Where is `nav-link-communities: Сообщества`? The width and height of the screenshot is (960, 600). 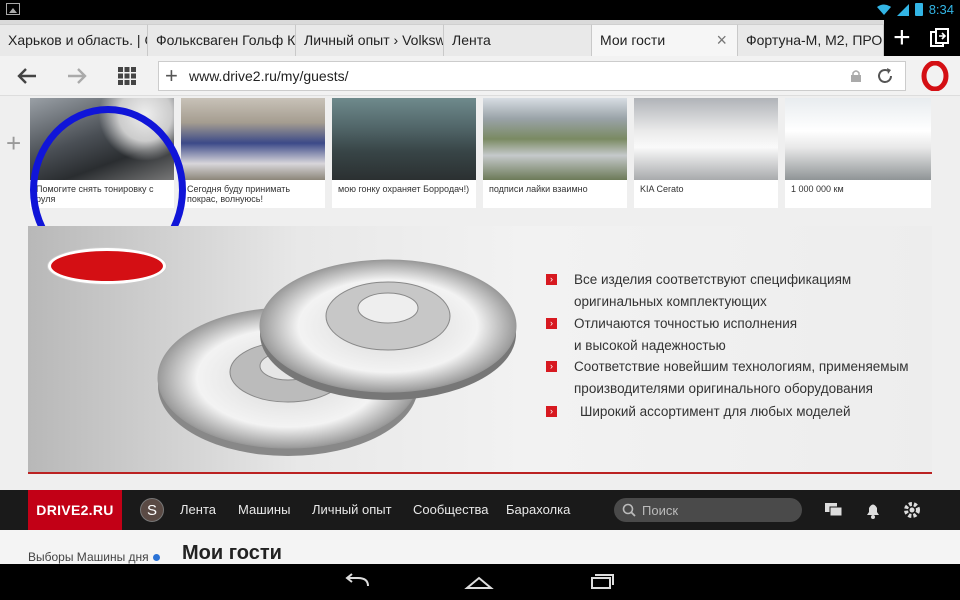 nav-link-communities: Сообщества is located at coordinates (451, 509).